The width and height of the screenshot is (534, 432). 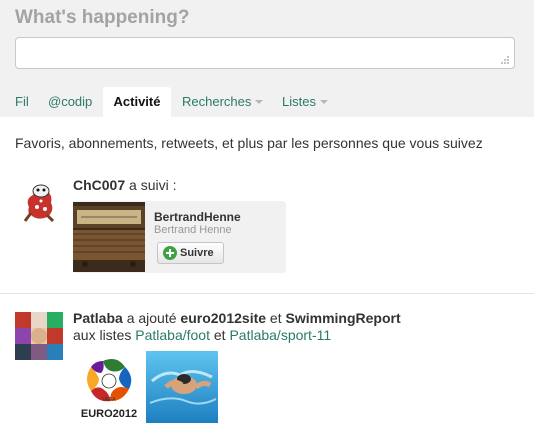 I want to click on tab-label: Activité, so click(x=137, y=101).